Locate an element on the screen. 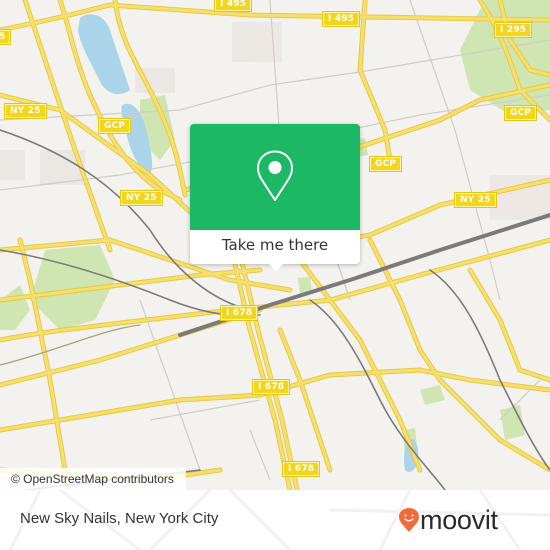 The height and width of the screenshot is (550, 550). footer-bar: New Sky Nails, New York City moovit is located at coordinates (275, 520).